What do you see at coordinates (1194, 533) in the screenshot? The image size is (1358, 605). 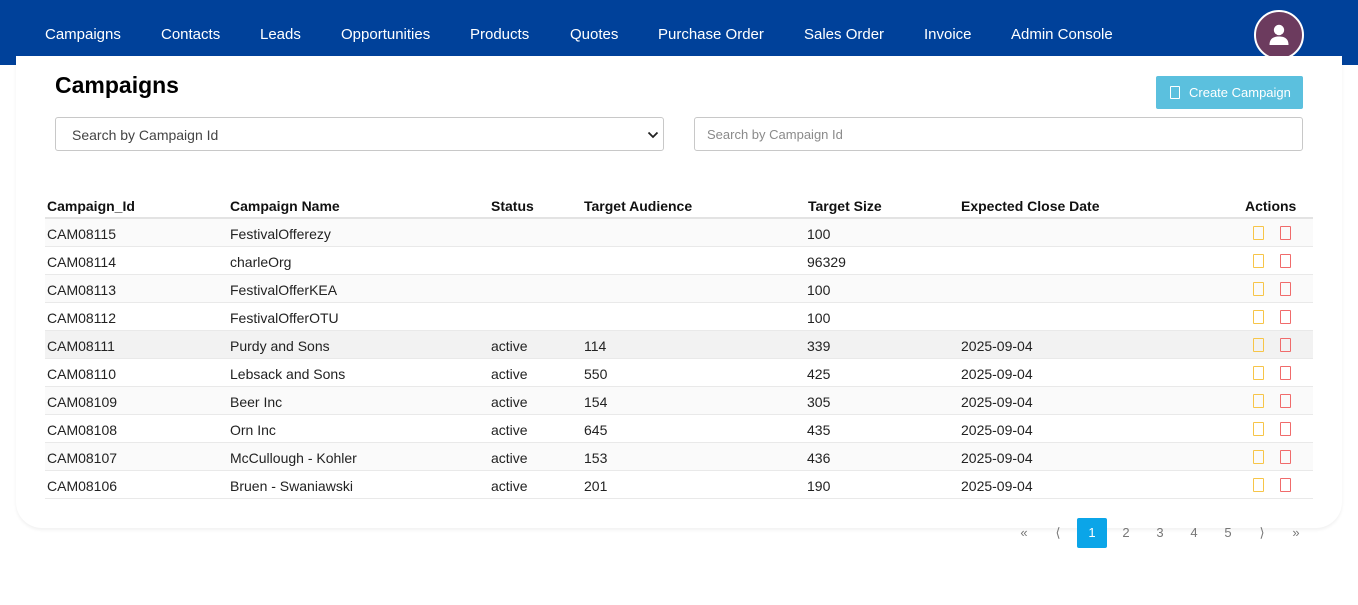 I see `pagination-page-4: 4` at bounding box center [1194, 533].